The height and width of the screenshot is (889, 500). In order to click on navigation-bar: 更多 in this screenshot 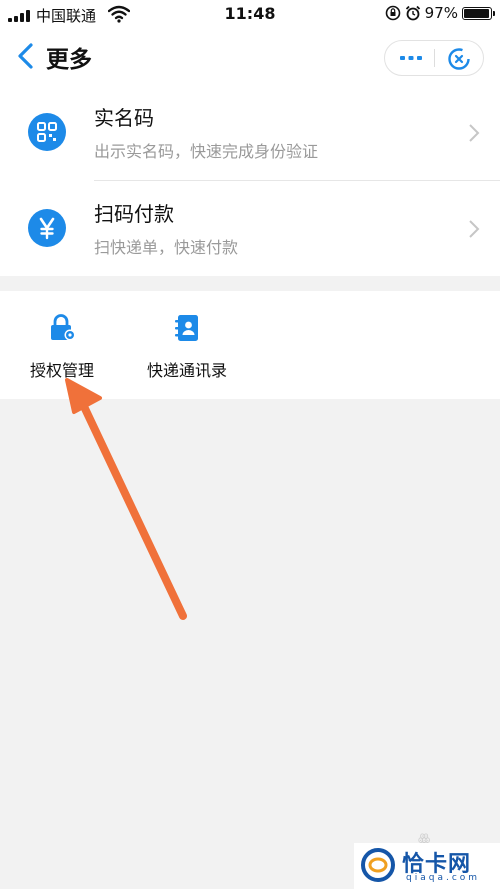, I will do `click(250, 58)`.